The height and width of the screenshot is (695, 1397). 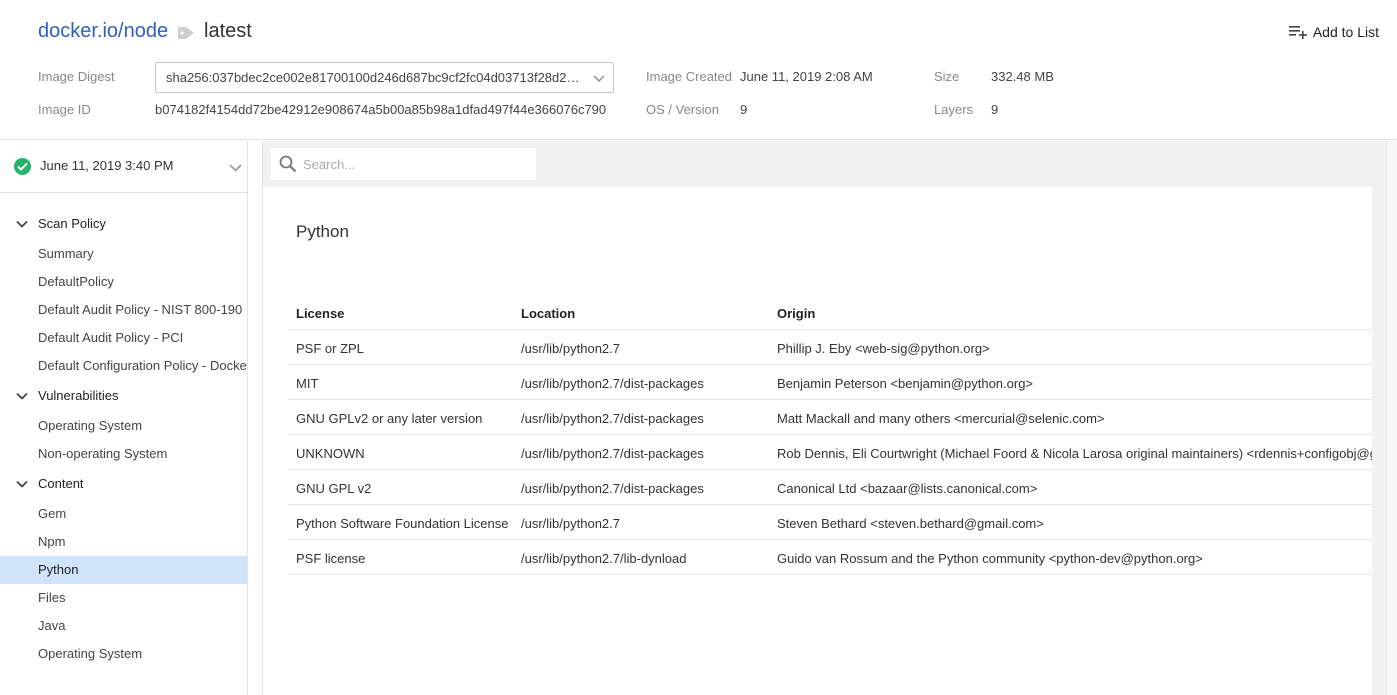 I want to click on sidebar-item-audit-nist: Default Audit Policy - NIST 800-190, so click(x=123, y=310).